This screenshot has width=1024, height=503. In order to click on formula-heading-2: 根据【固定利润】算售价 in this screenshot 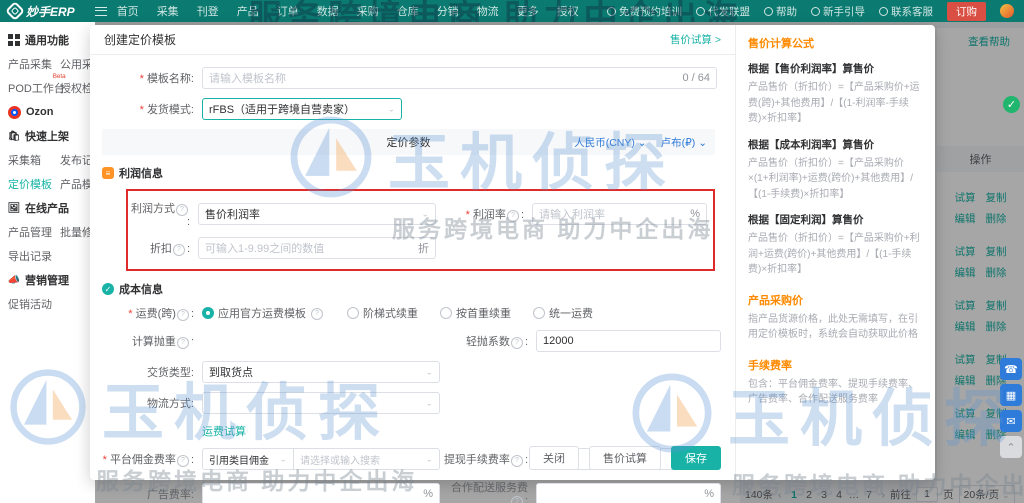, I will do `click(806, 220)`.